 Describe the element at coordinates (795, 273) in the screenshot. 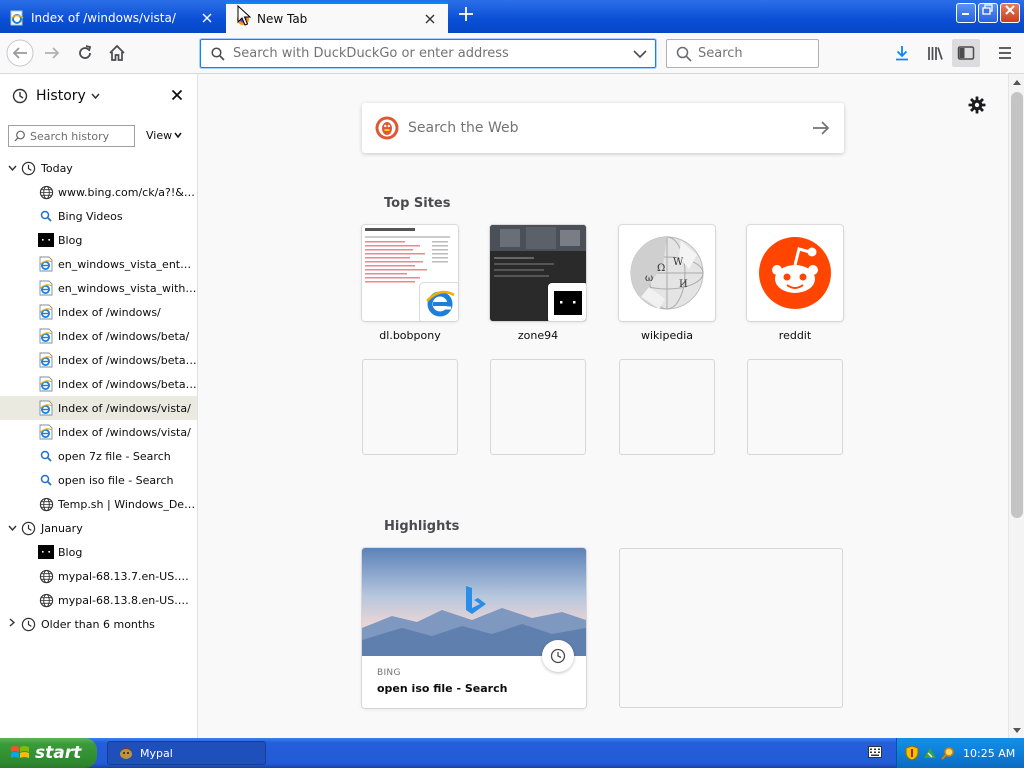

I see `reddit-logo-icon` at that location.